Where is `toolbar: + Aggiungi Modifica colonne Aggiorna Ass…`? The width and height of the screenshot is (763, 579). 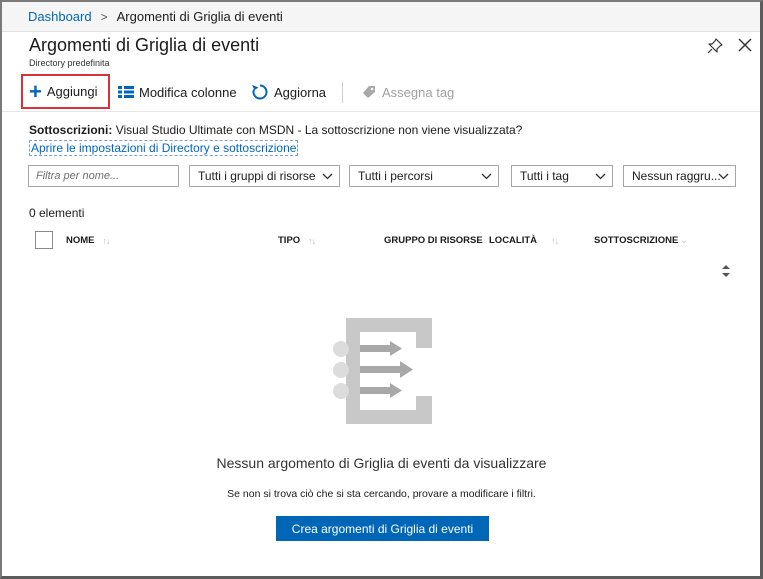 toolbar: + Aggiungi Modifica colonne Aggiorna Ass… is located at coordinates (381, 92).